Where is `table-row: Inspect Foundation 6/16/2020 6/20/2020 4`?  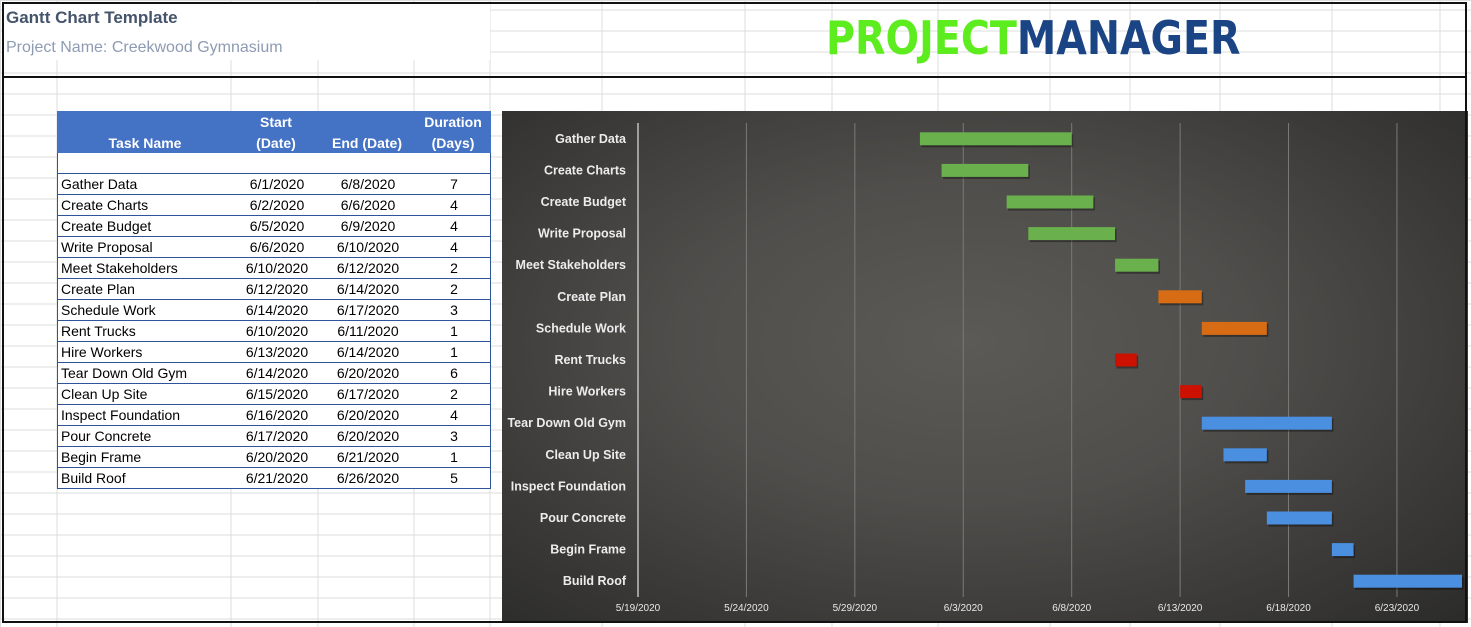
table-row: Inspect Foundation 6/16/2020 6/20/2020 4 is located at coordinates (274, 415).